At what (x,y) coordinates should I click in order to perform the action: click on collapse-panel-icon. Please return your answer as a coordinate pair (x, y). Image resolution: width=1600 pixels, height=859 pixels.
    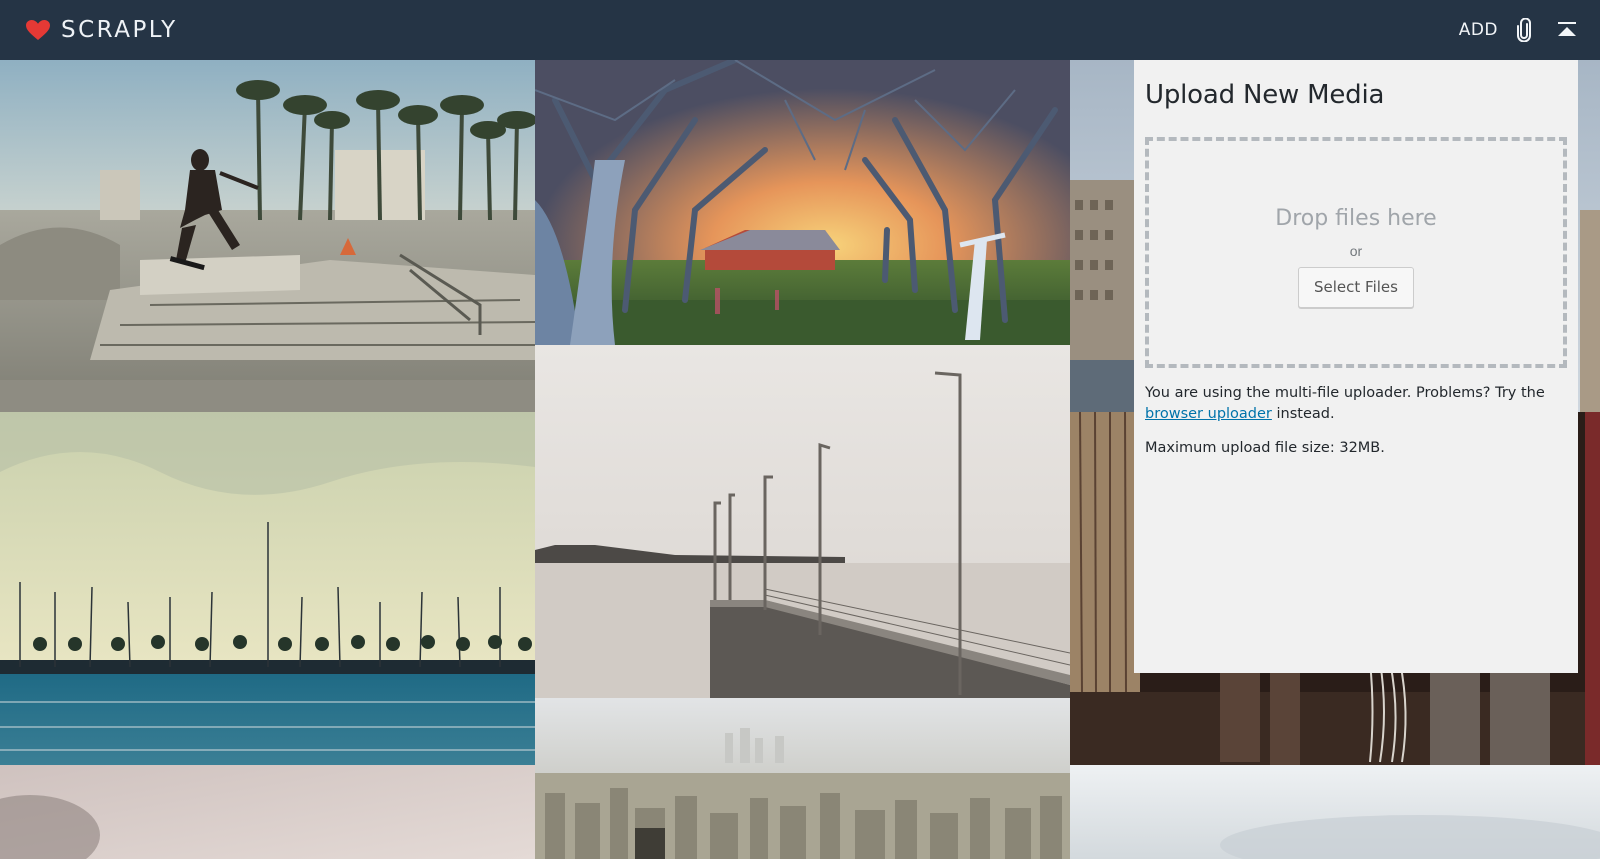
    Looking at the image, I should click on (1567, 30).